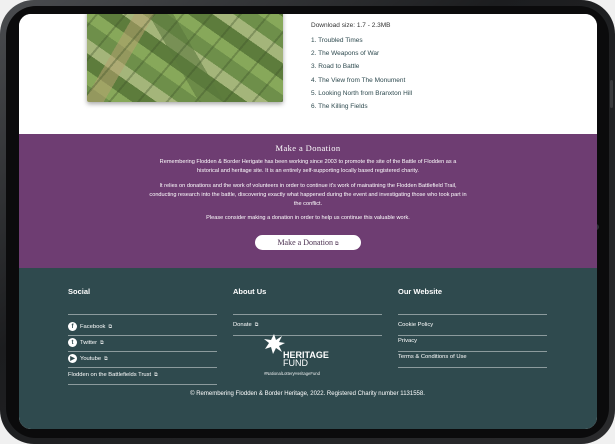 The image size is (615, 444). I want to click on track-link: 1. Troubled Times, so click(361, 40).